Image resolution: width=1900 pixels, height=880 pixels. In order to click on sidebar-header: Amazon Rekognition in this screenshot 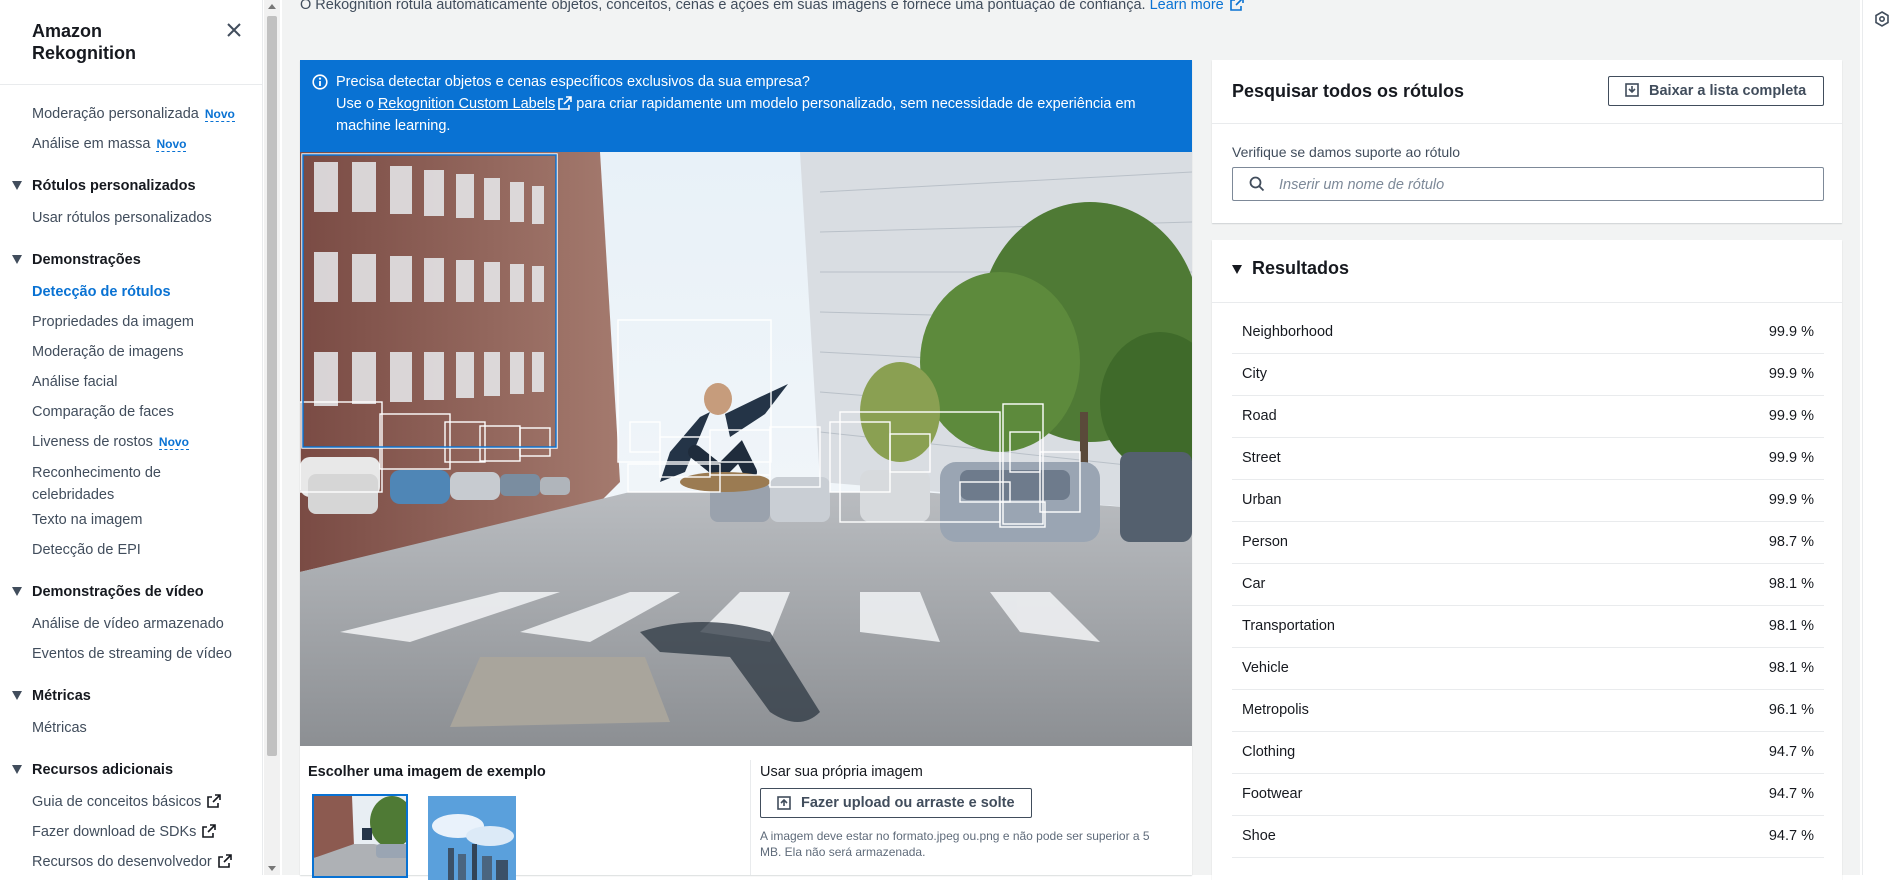, I will do `click(131, 42)`.